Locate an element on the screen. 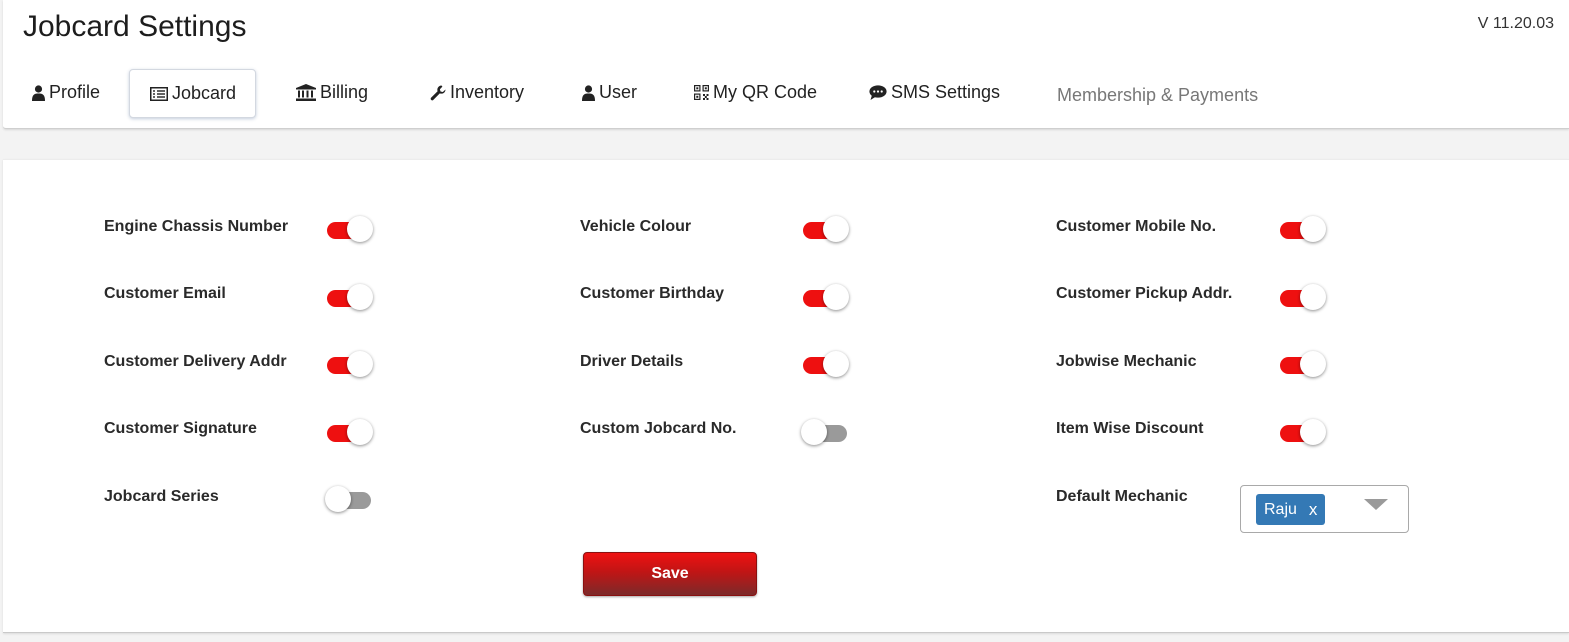  tab-my-qr-code: My QR Code is located at coordinates (755, 92).